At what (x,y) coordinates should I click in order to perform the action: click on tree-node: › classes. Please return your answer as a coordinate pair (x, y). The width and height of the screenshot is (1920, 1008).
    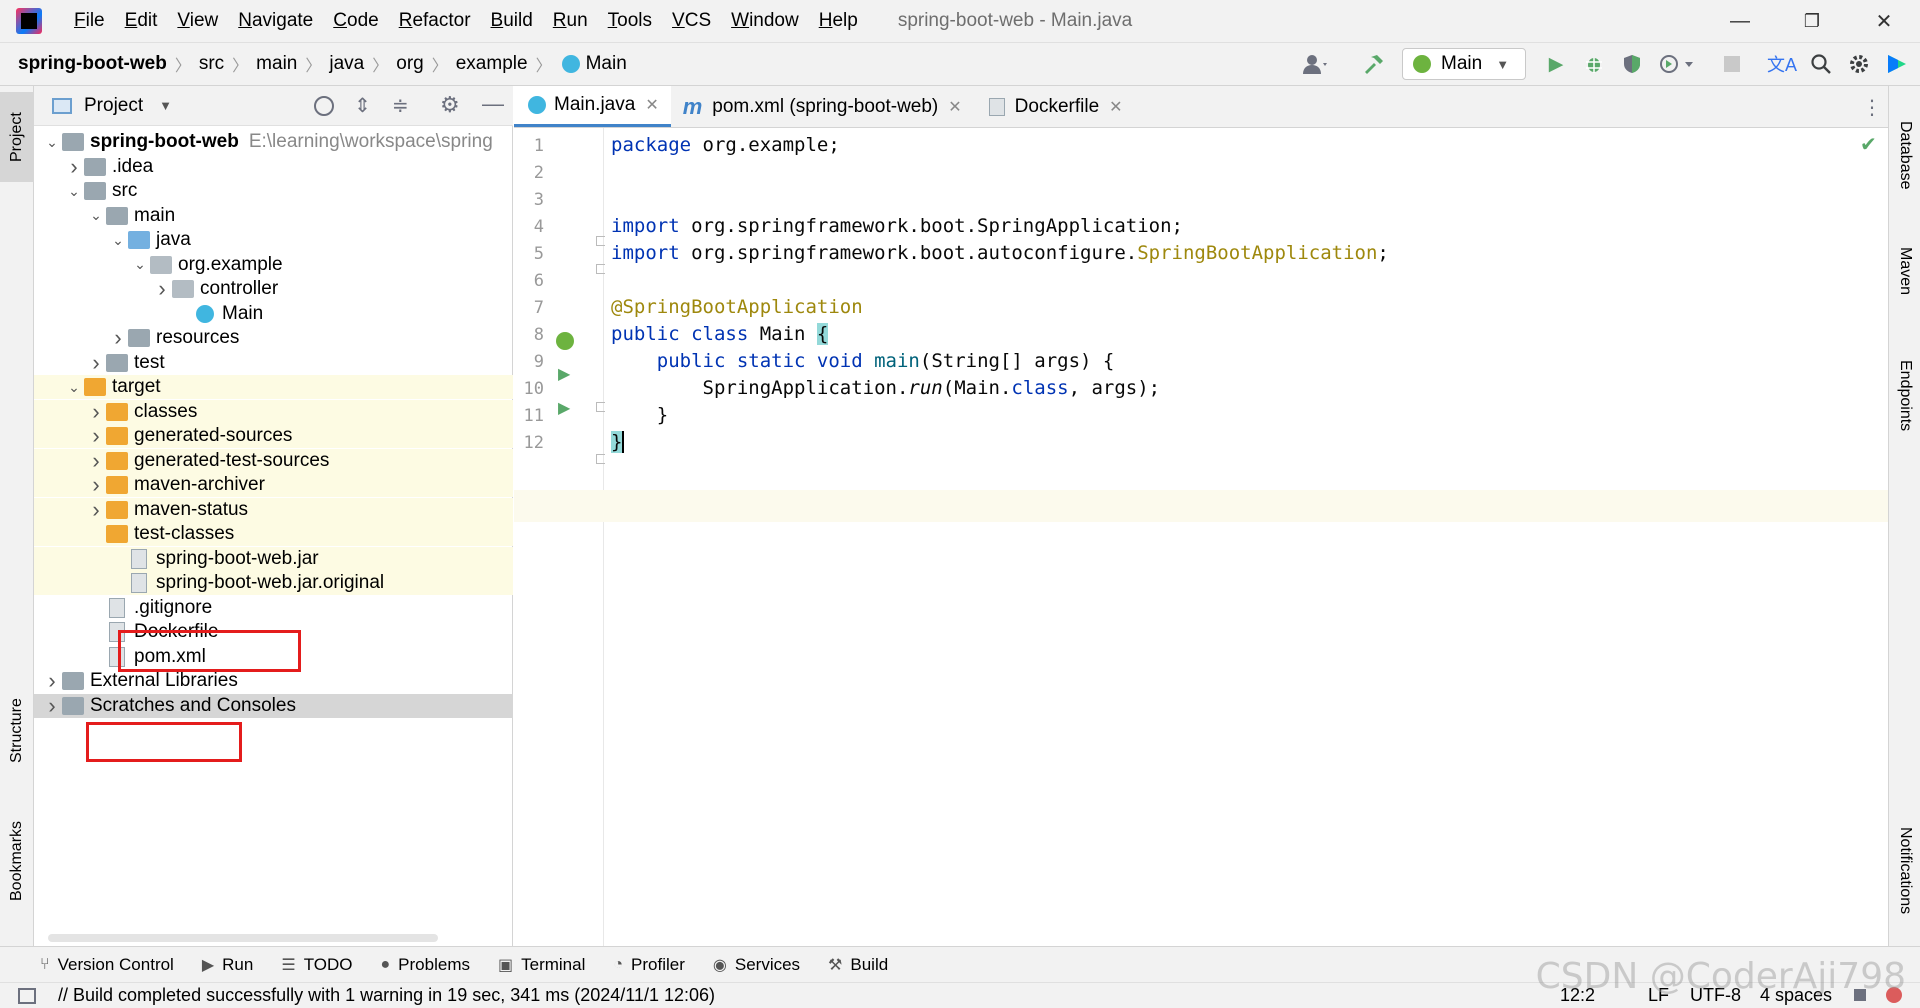
    Looking at the image, I should click on (273, 412).